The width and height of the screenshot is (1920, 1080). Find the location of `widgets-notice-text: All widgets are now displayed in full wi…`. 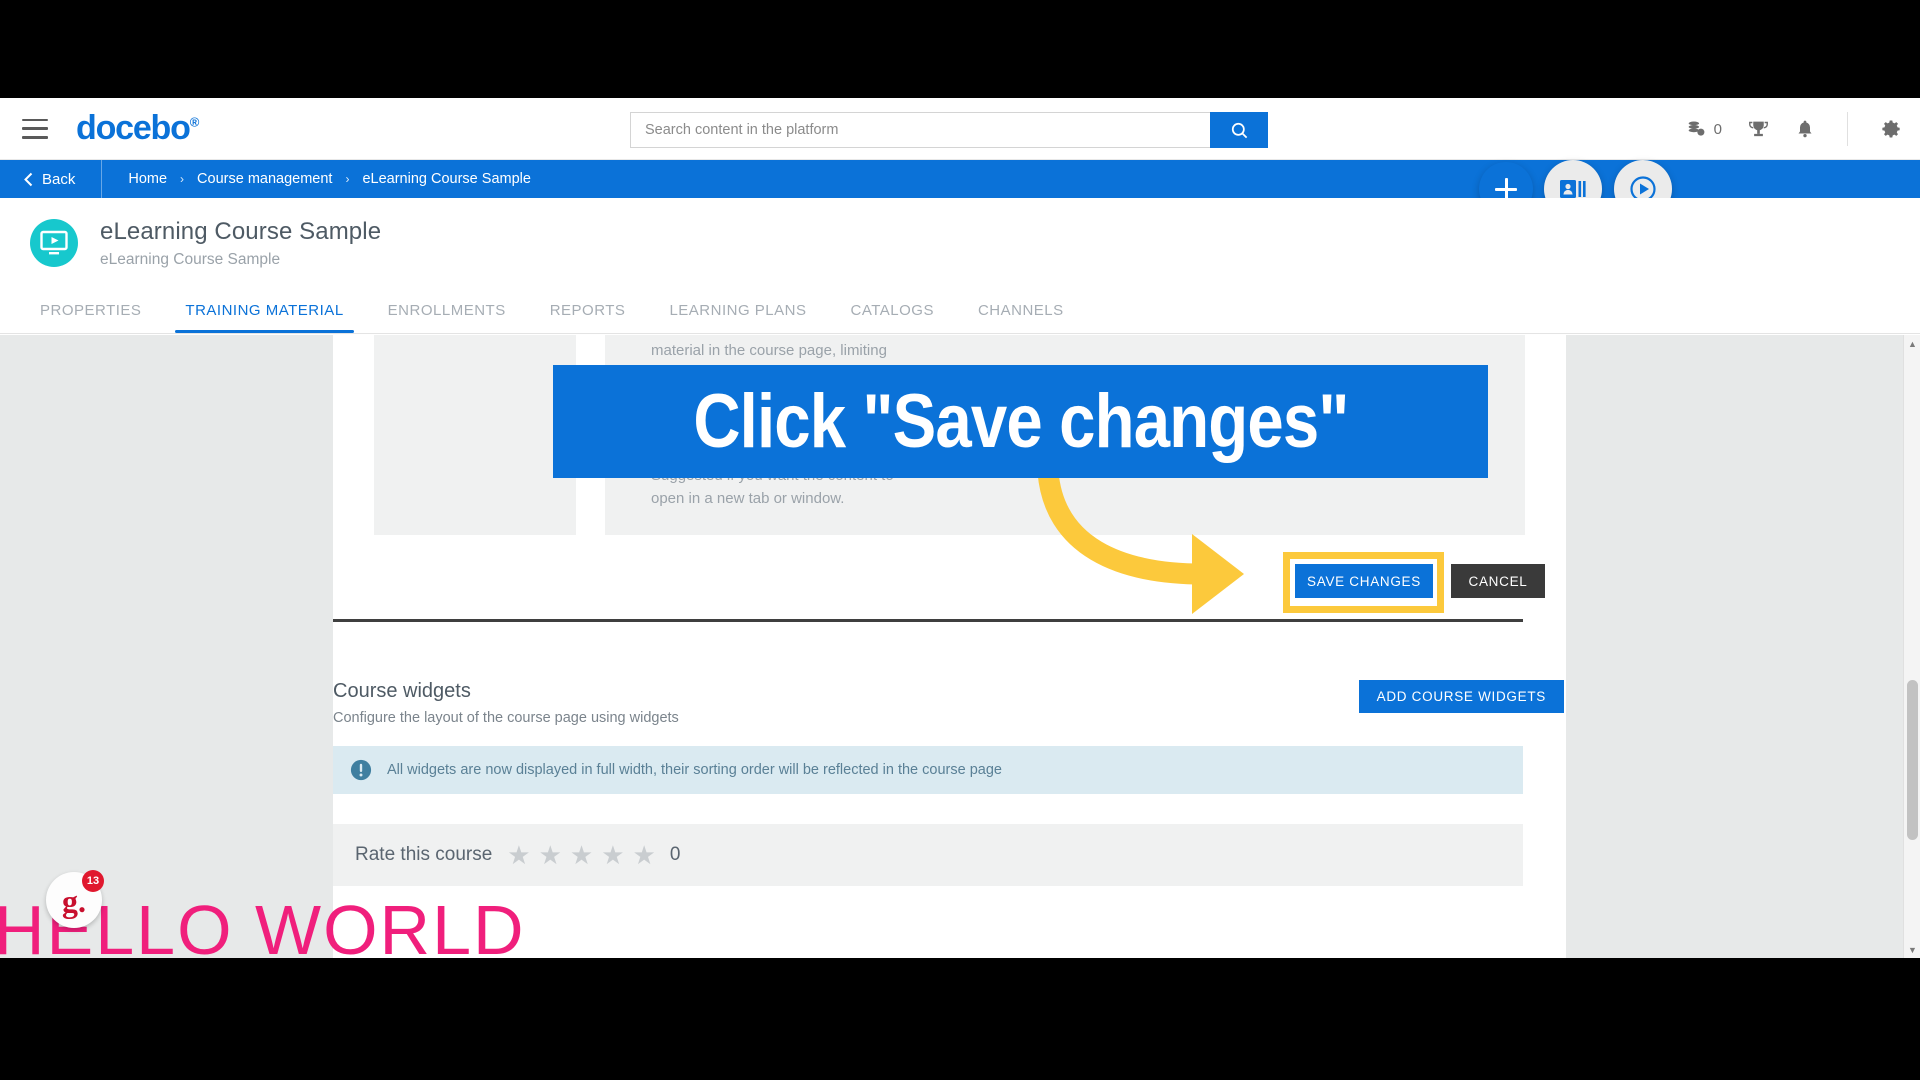

widgets-notice-text: All widgets are now displayed in full wi… is located at coordinates (694, 770).